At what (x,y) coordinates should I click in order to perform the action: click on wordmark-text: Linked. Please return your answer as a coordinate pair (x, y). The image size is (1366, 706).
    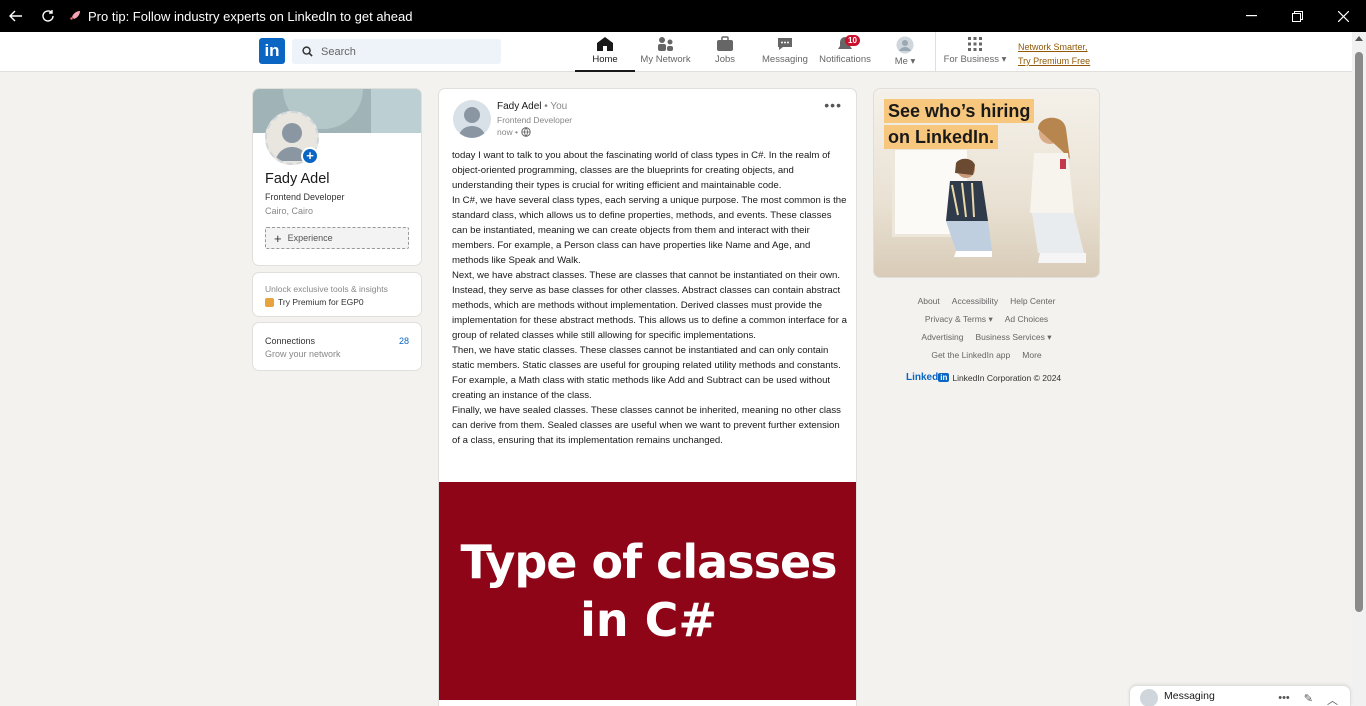
    Looking at the image, I should click on (922, 377).